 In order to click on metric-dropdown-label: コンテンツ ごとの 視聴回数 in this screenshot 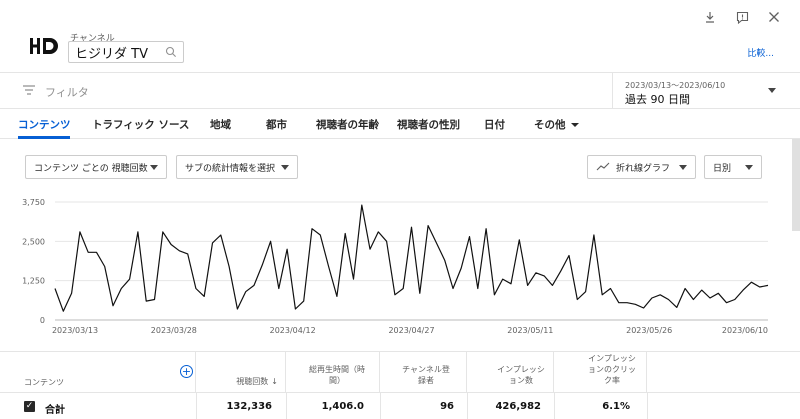, I will do `click(91, 168)`.